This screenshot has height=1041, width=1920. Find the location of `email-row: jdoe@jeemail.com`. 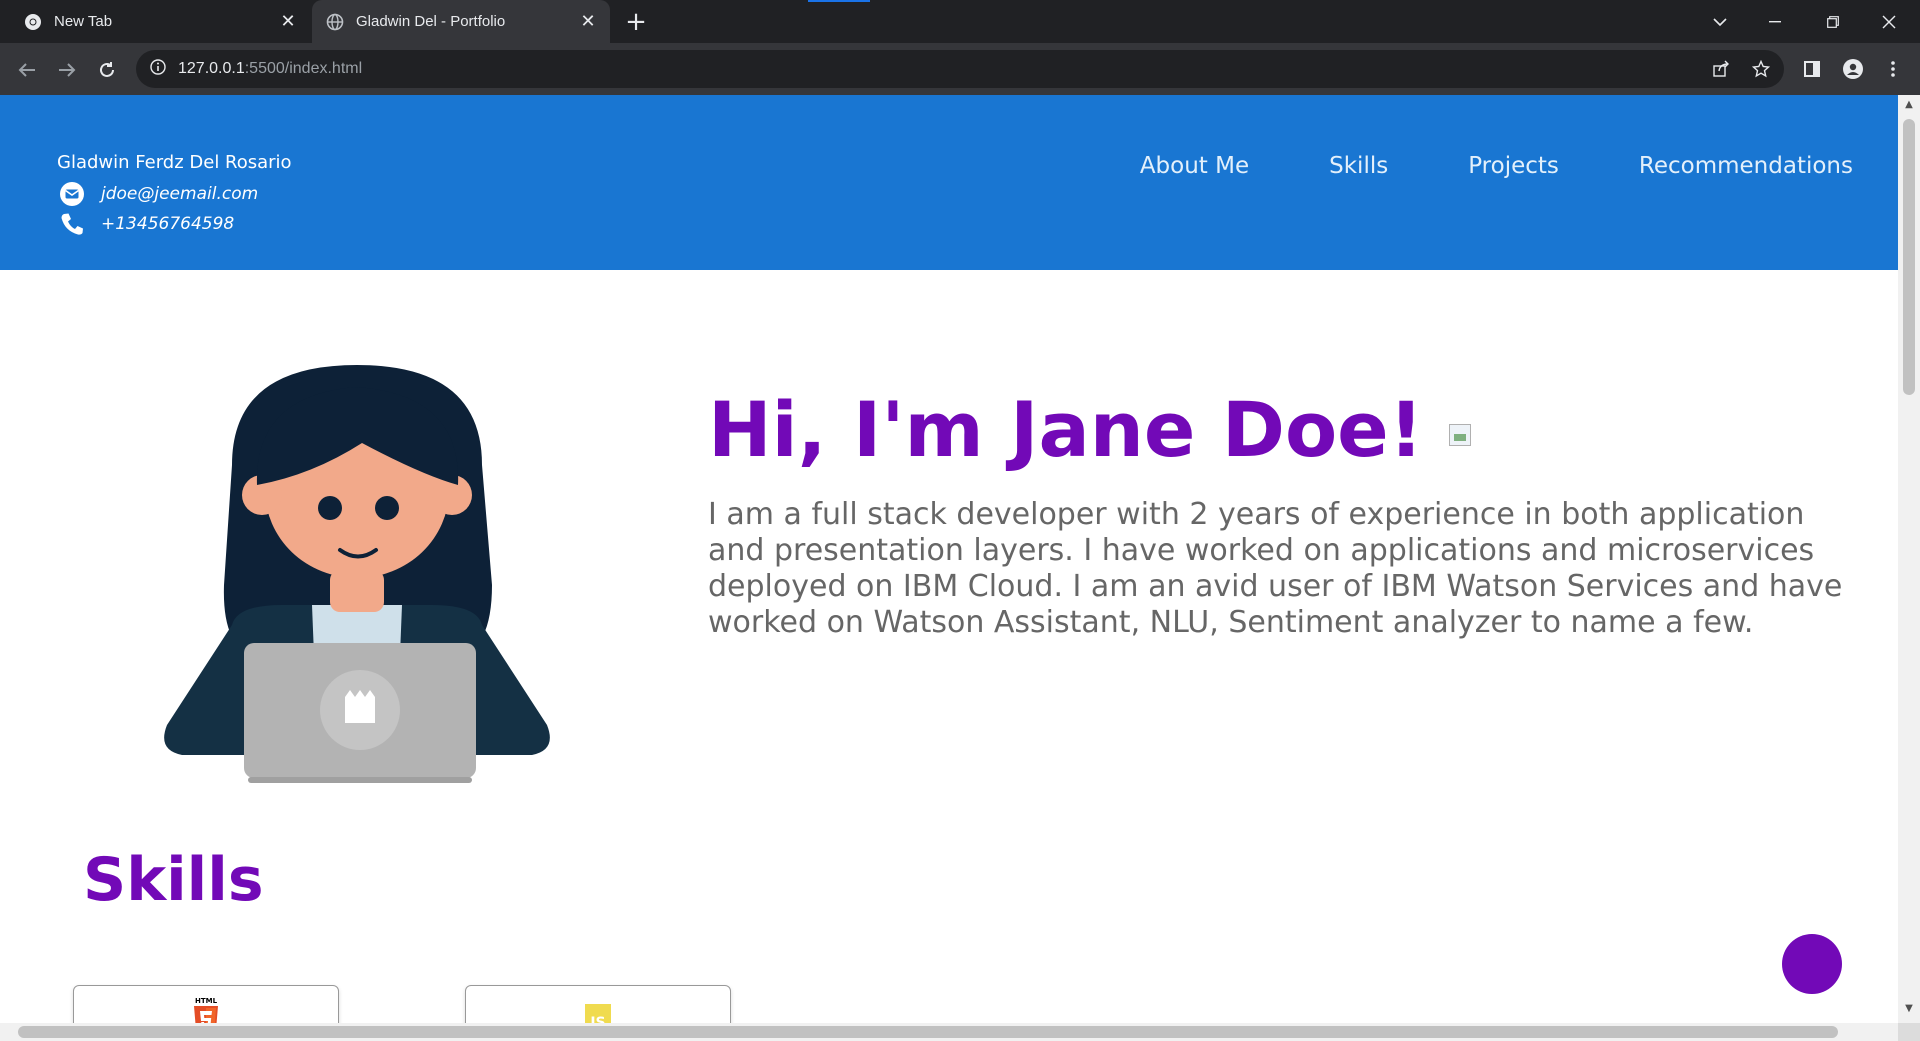

email-row: jdoe@jeemail.com is located at coordinates (174, 194).